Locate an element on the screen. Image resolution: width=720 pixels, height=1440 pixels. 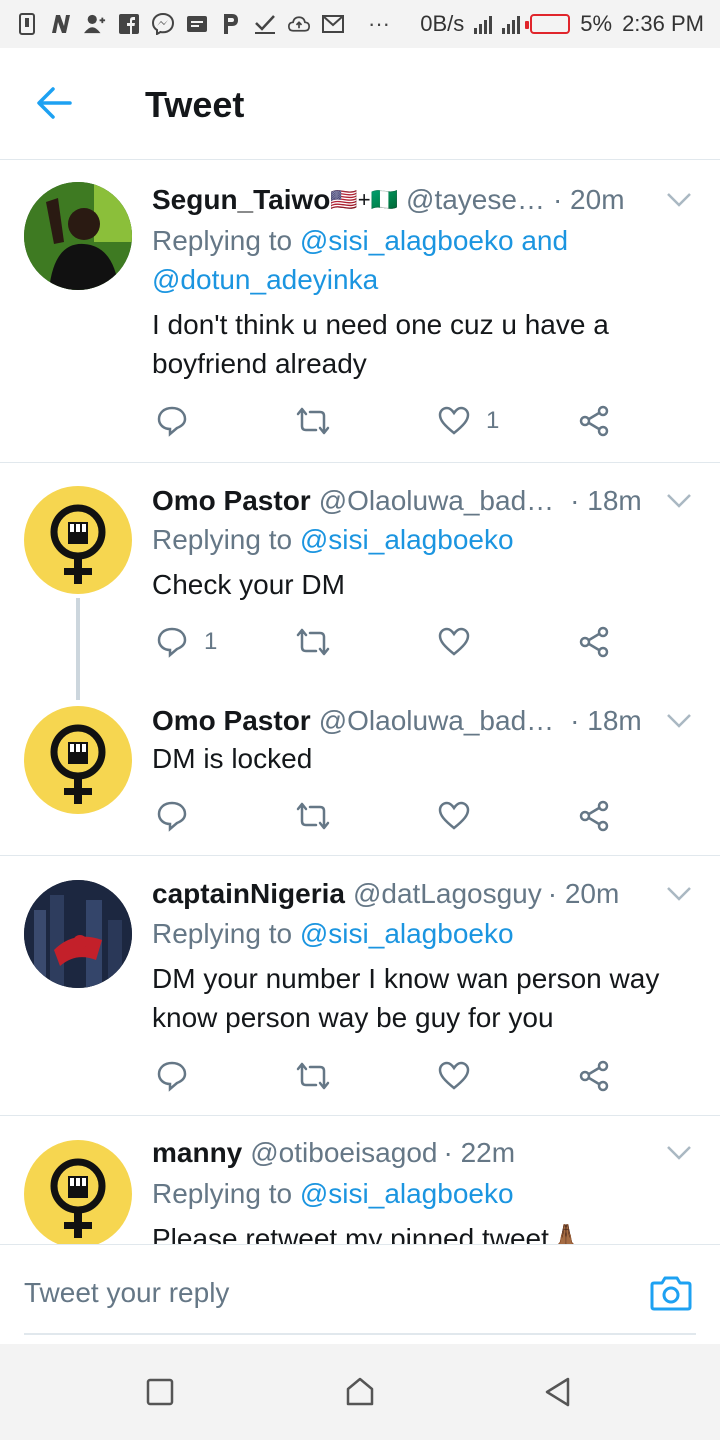
p-icon is located at coordinates (231, 24).